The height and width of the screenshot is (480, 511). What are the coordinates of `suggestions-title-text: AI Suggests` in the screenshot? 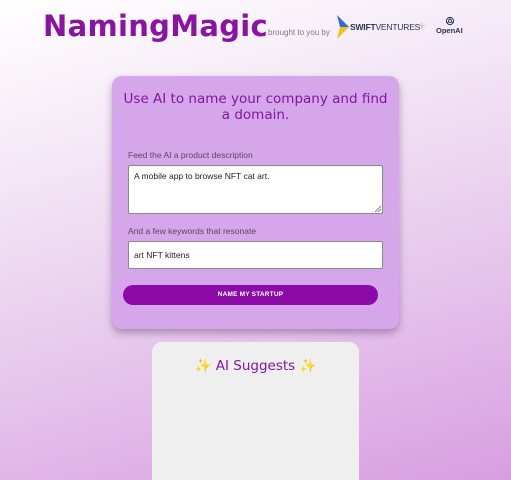 It's located at (255, 366).